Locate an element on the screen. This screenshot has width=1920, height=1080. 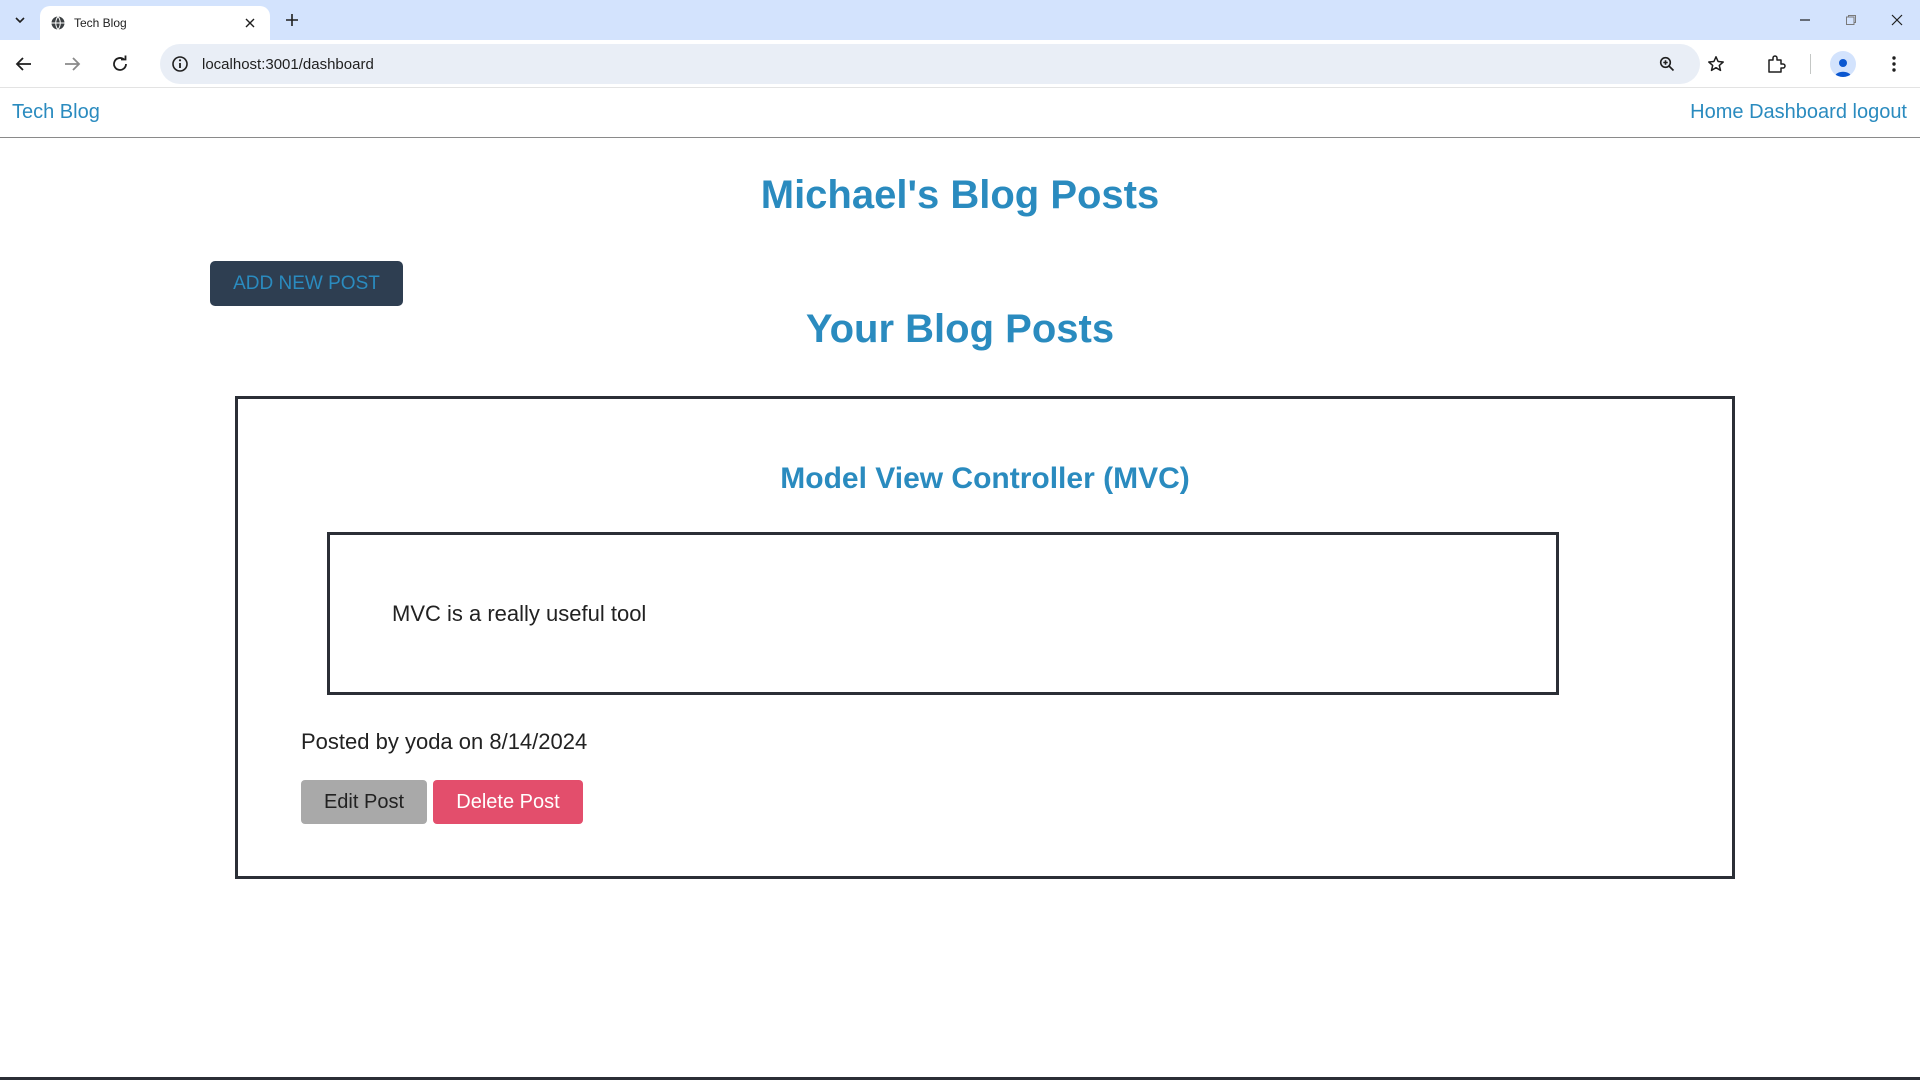
post-title: Model View Controller (MVC) is located at coordinates (985, 479).